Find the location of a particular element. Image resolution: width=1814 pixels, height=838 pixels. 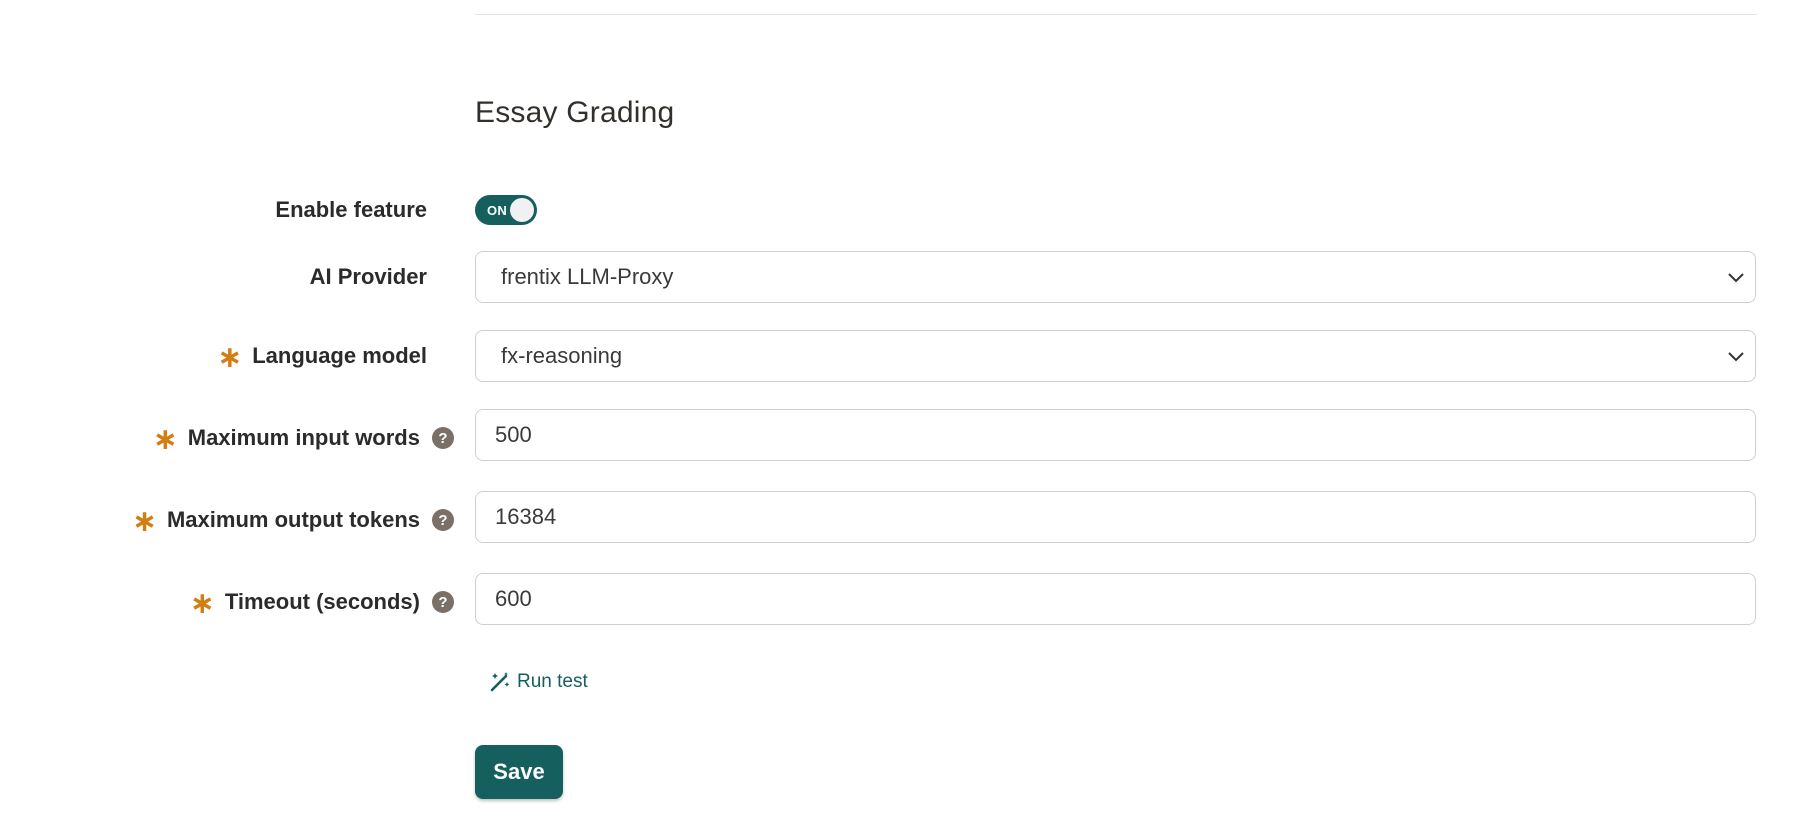

timeout-label: Timeout (seconds) is located at coordinates (322, 601).